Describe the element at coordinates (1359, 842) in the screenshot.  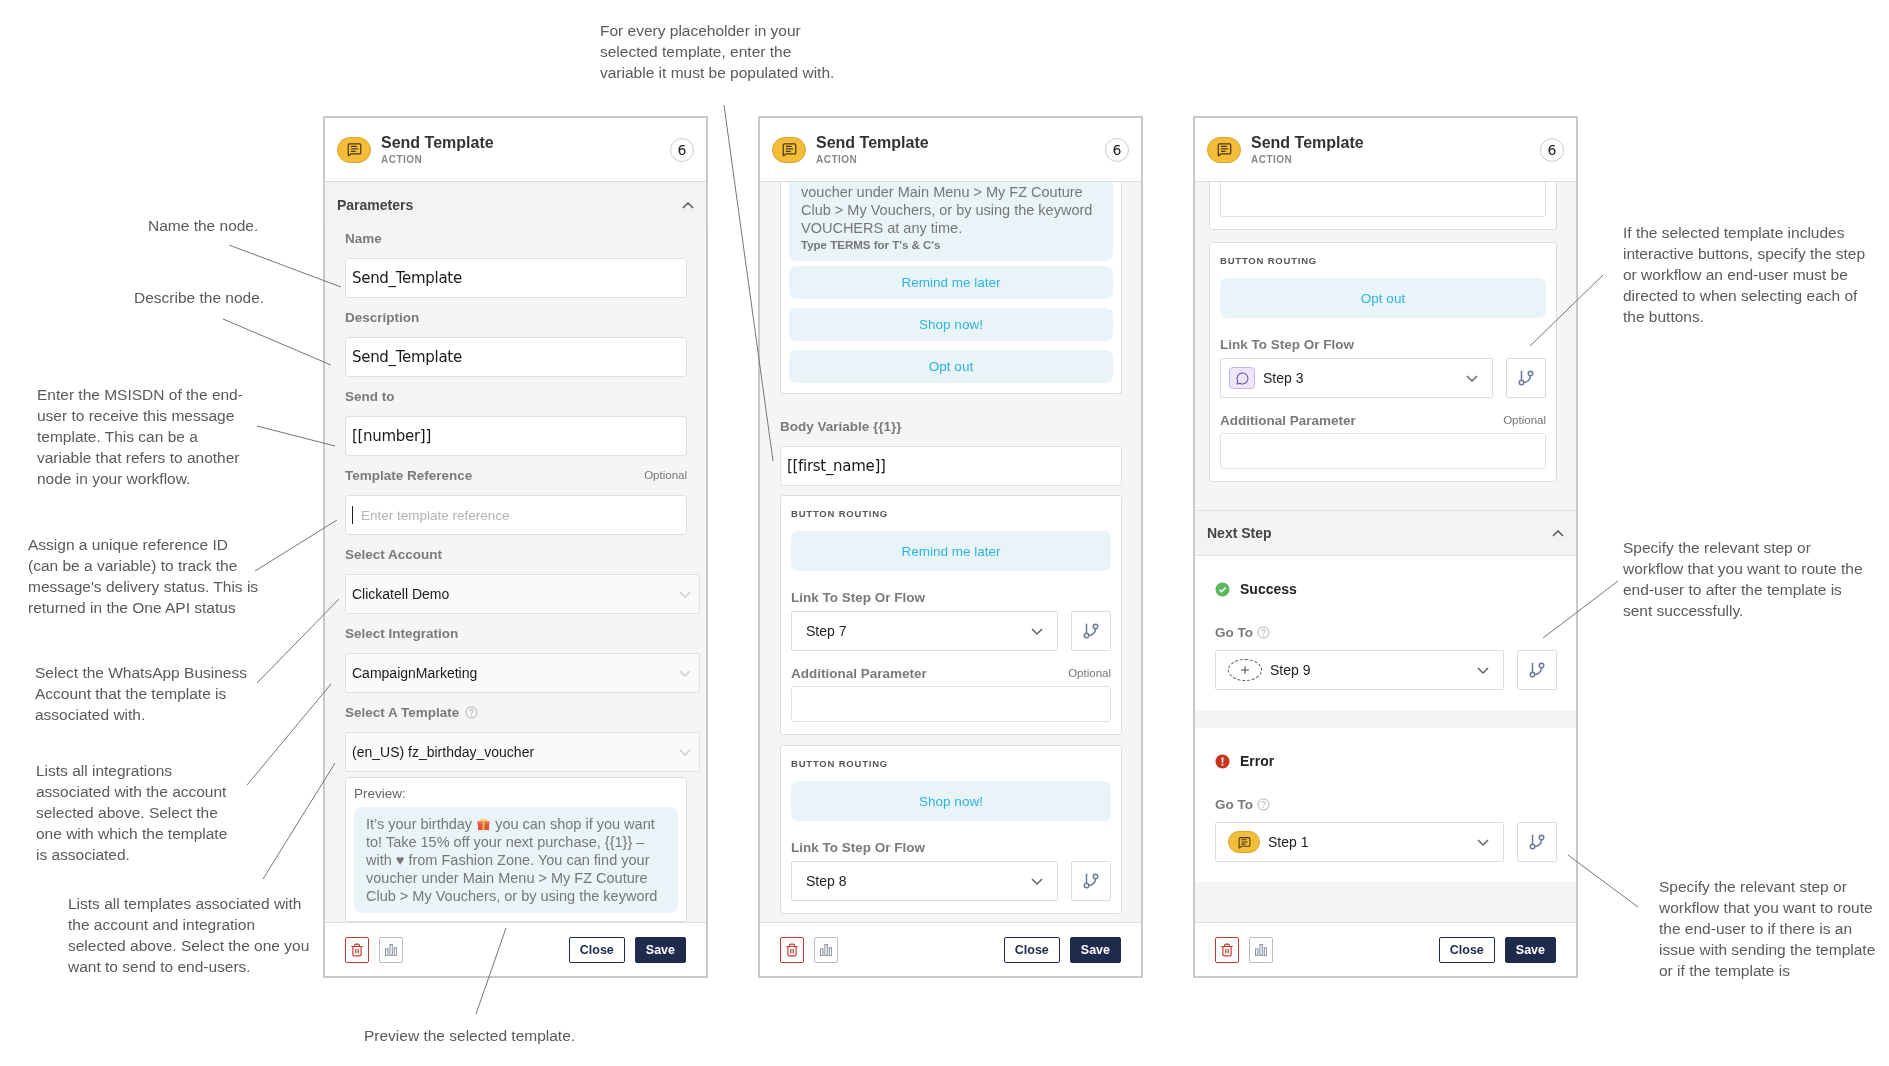
I see `step-select: Step 1` at that location.